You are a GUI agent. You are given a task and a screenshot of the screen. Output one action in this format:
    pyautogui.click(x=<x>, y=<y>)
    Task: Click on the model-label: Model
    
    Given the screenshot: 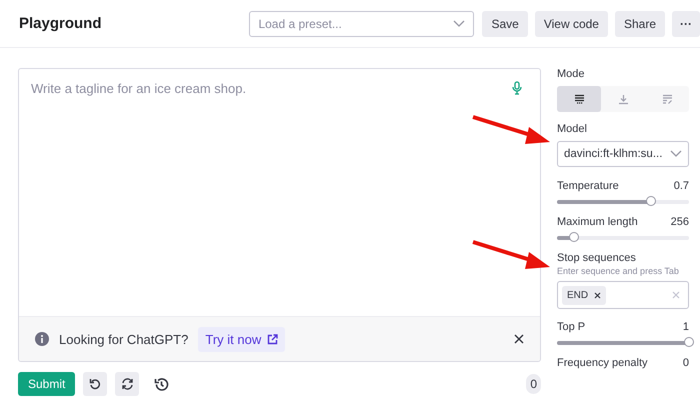 What is the action you would take?
    pyautogui.click(x=572, y=129)
    